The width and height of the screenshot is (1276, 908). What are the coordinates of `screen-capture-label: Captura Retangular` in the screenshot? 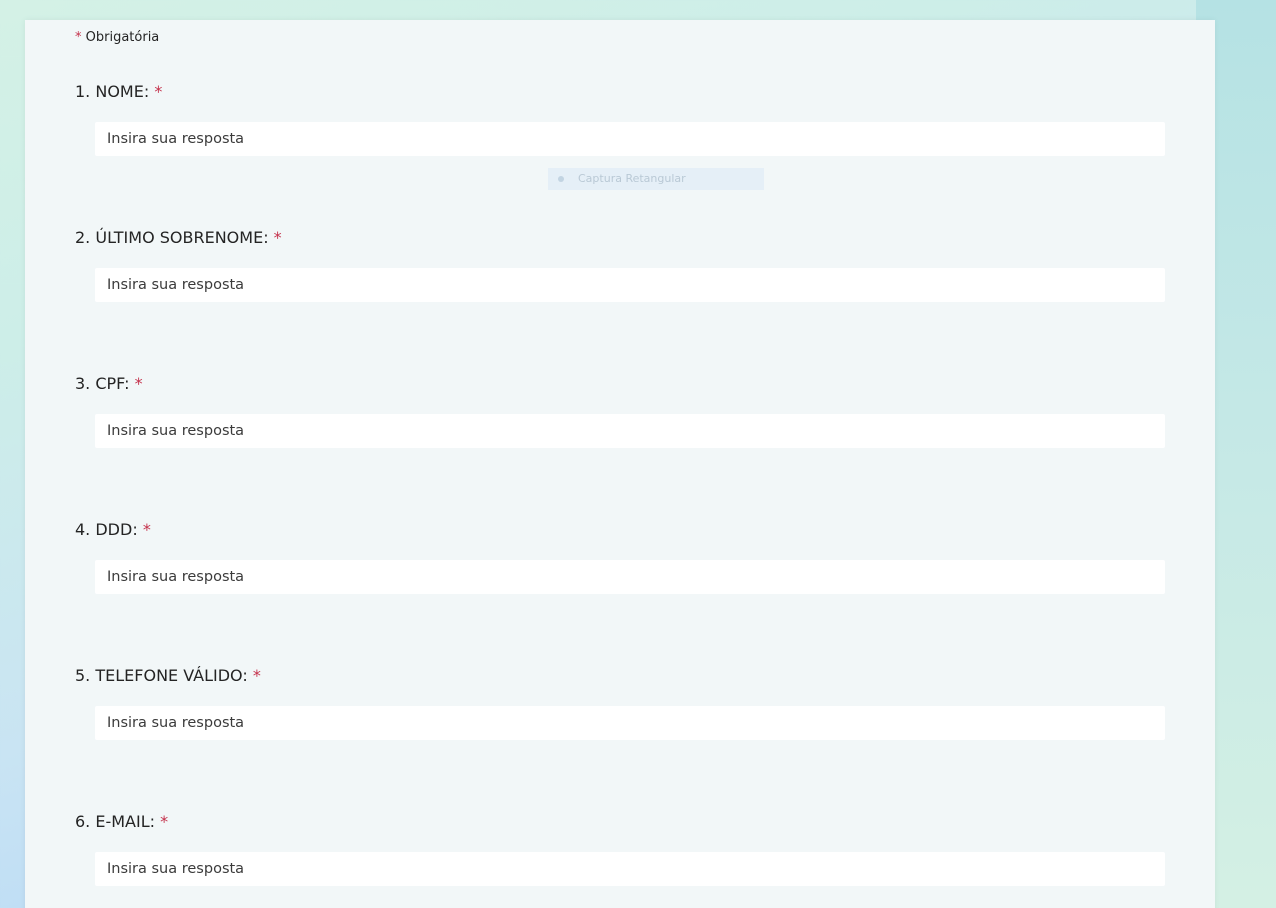 It's located at (632, 178).